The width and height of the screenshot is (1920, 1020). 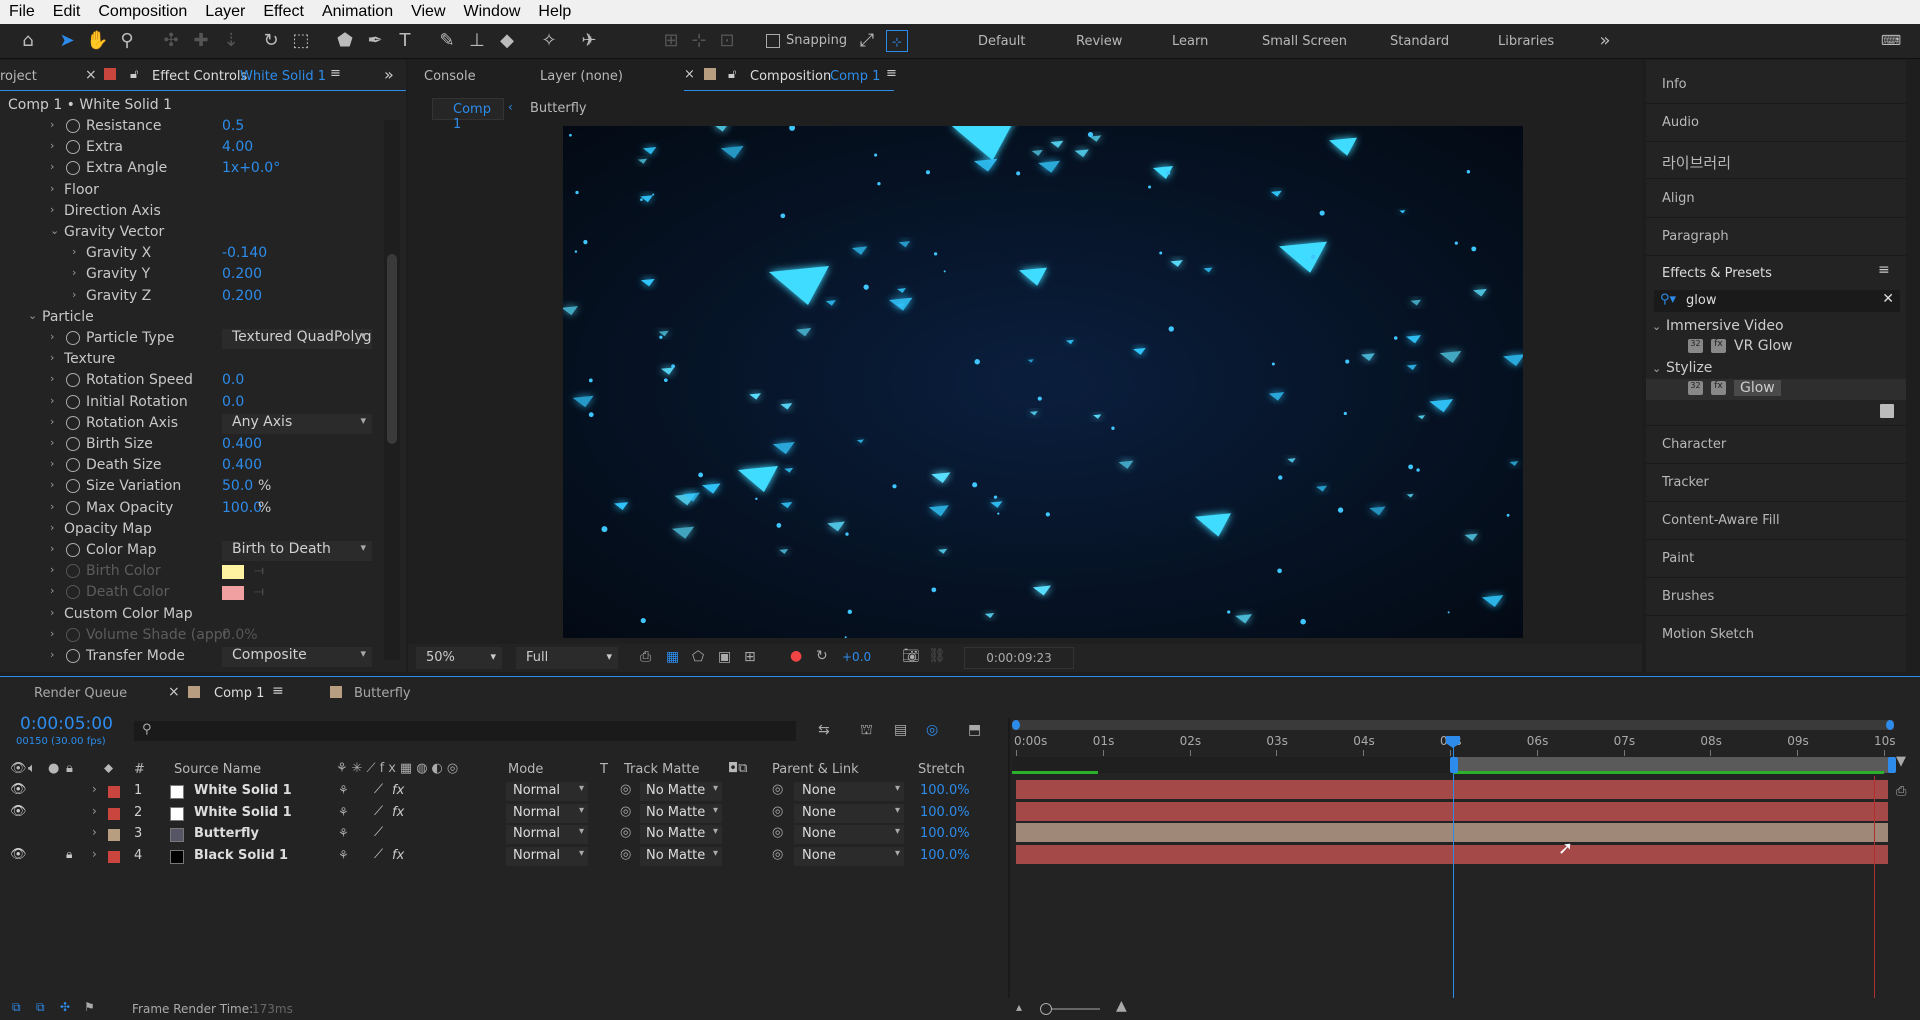 What do you see at coordinates (189, 487) in the screenshot?
I see `property-size-variation: › Size Variation 50.0%` at bounding box center [189, 487].